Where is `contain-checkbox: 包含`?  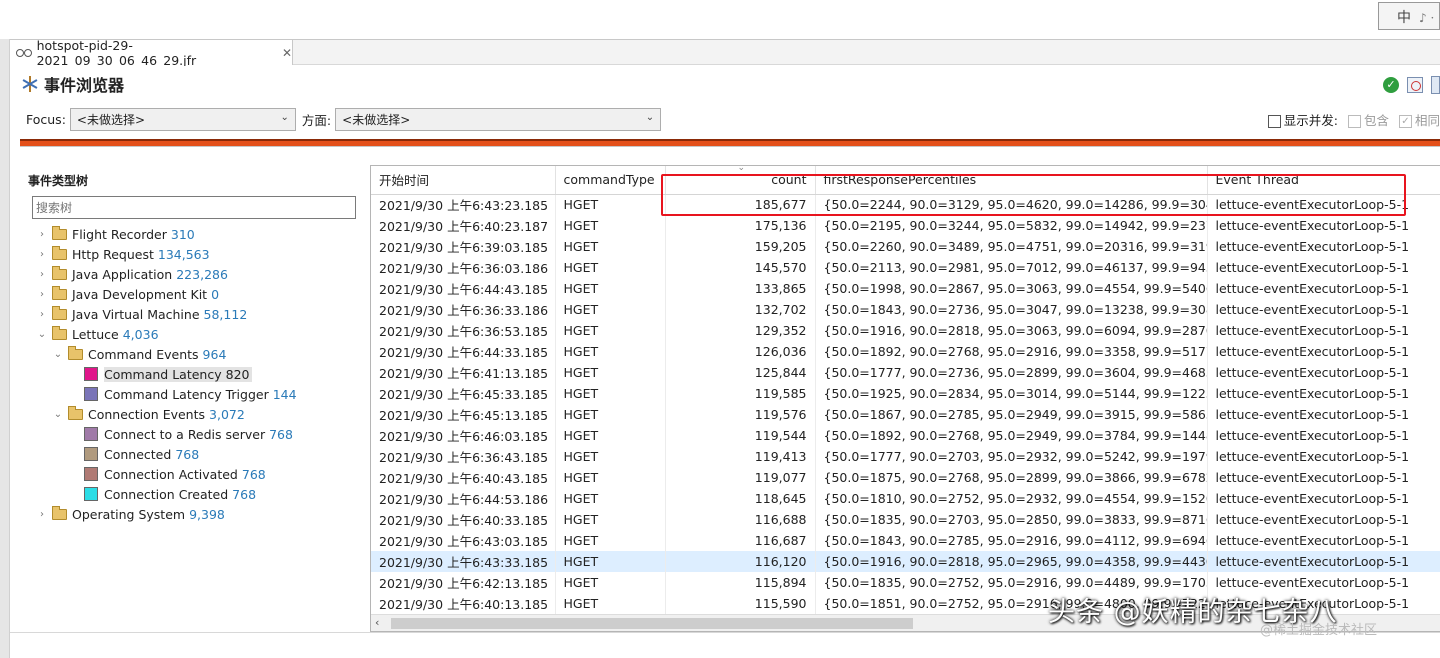
contain-checkbox: 包含 is located at coordinates (1368, 119).